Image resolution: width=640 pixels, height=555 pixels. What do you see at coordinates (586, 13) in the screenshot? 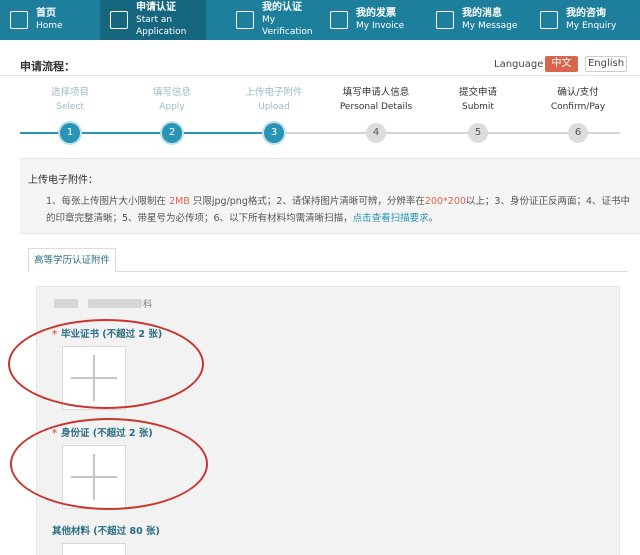
I see `nav-my-enquiry-zh: 我的咨询` at bounding box center [586, 13].